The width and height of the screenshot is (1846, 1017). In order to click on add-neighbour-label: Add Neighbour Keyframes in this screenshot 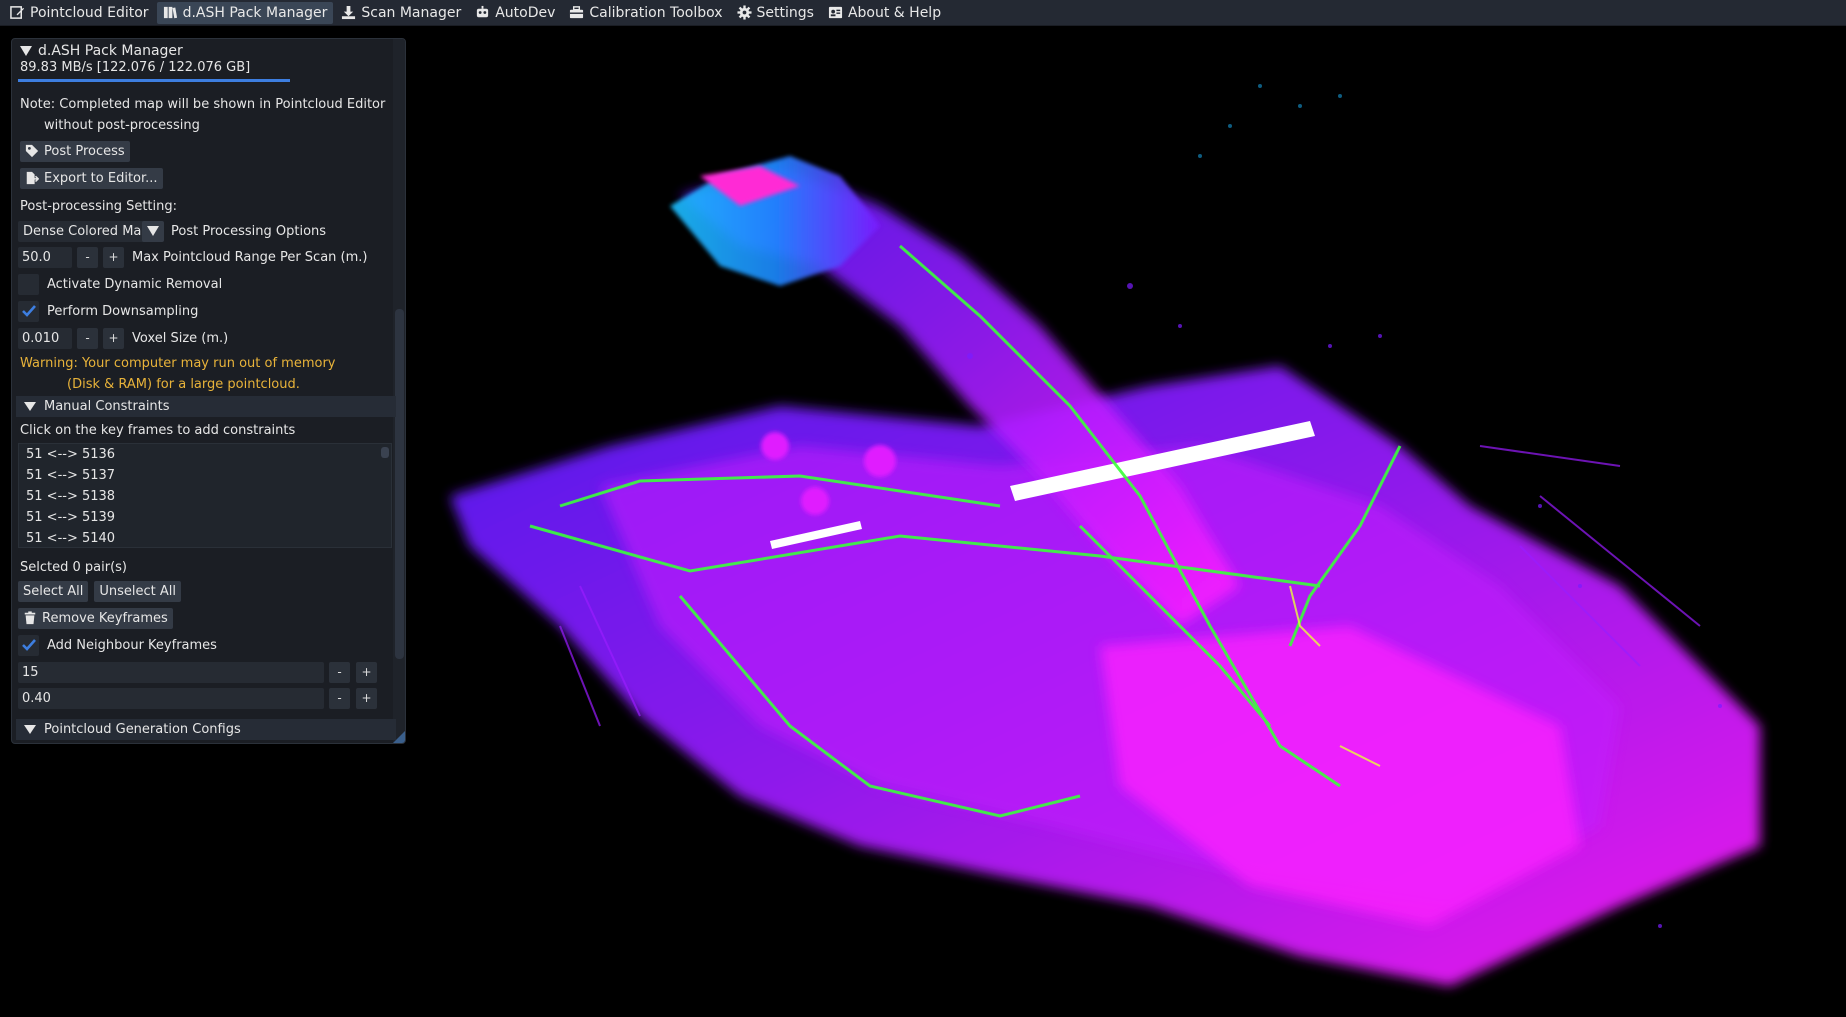, I will do `click(132, 645)`.